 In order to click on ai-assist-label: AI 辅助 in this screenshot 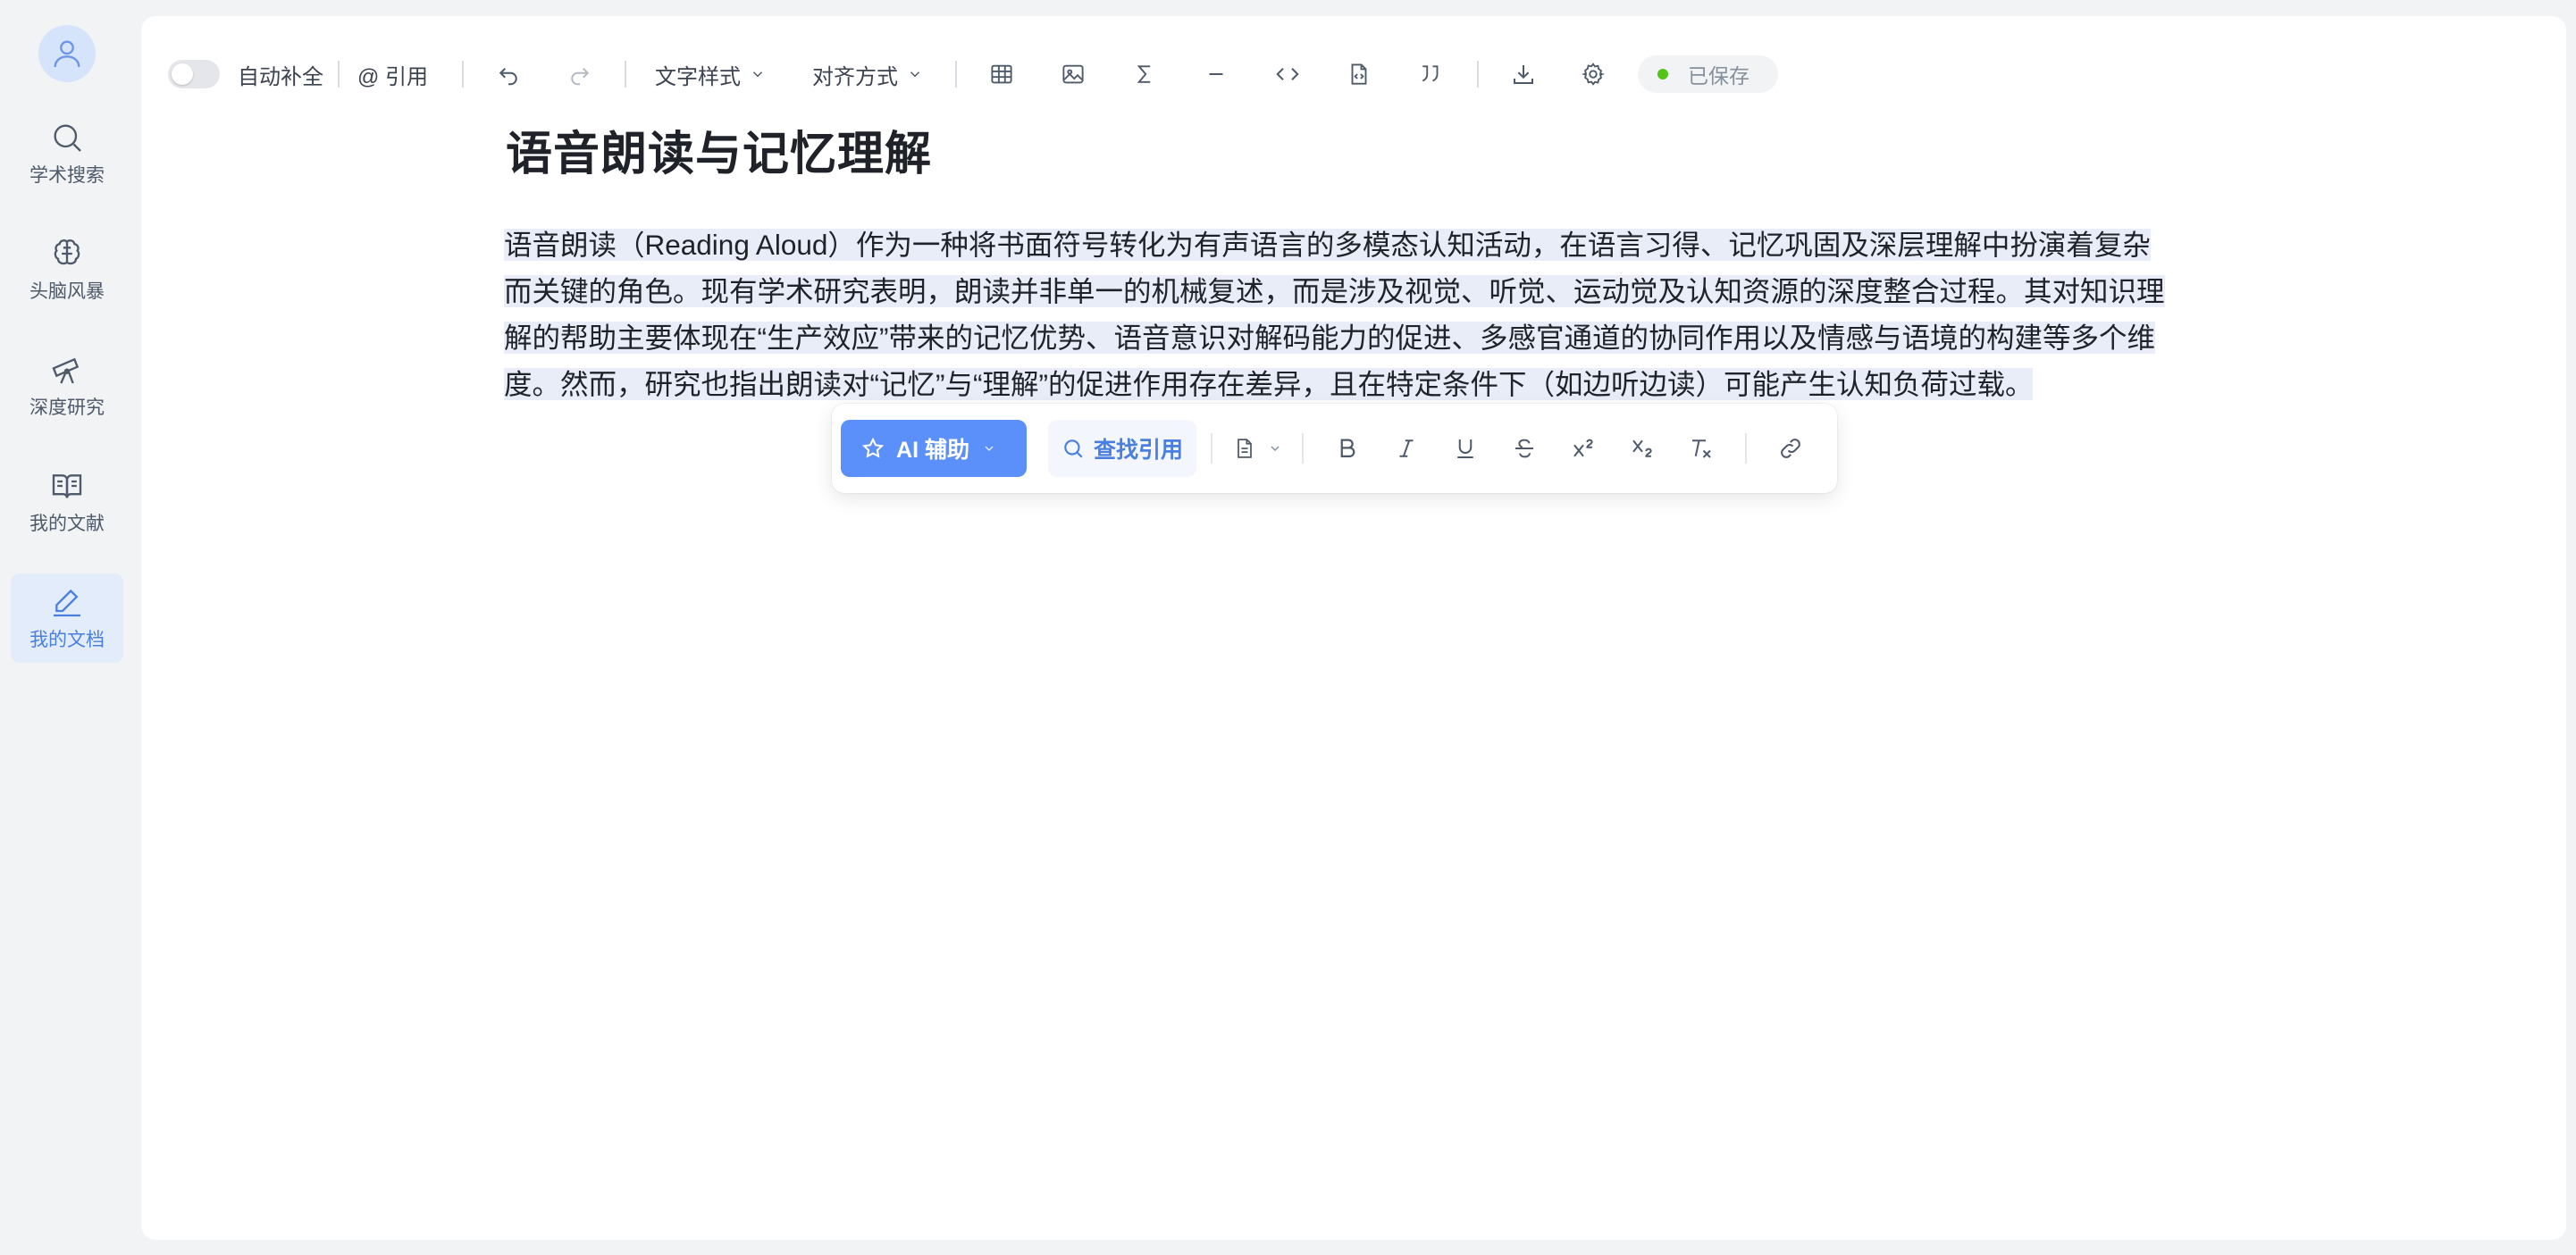, I will do `click(932, 450)`.